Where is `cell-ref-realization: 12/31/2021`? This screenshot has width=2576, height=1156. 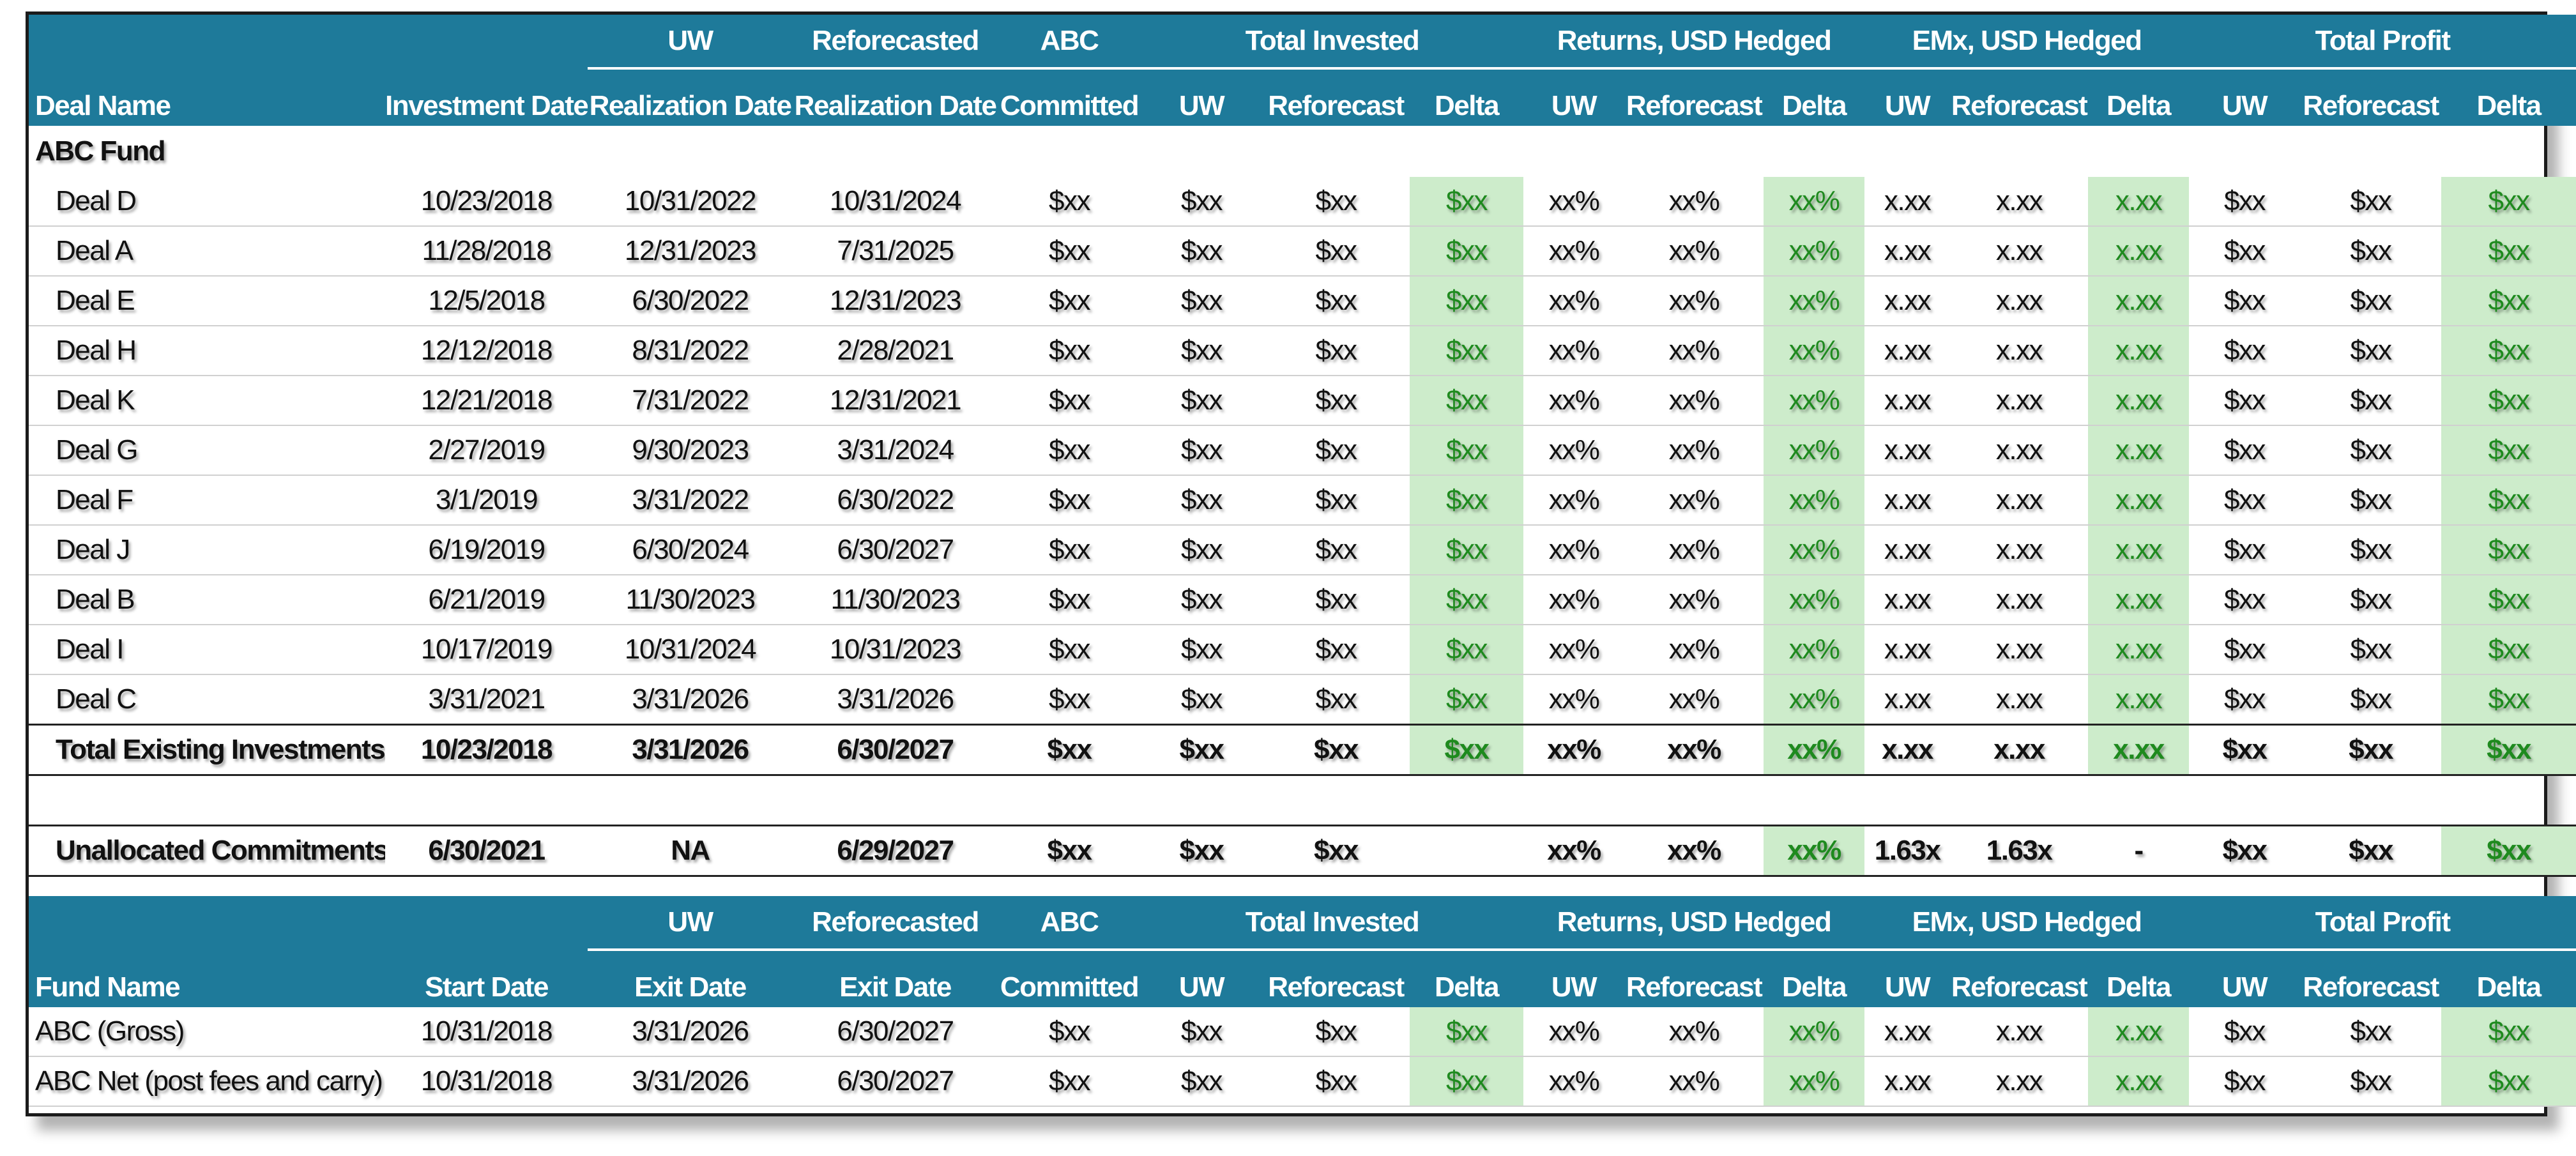
cell-ref-realization: 12/31/2021 is located at coordinates (896, 401).